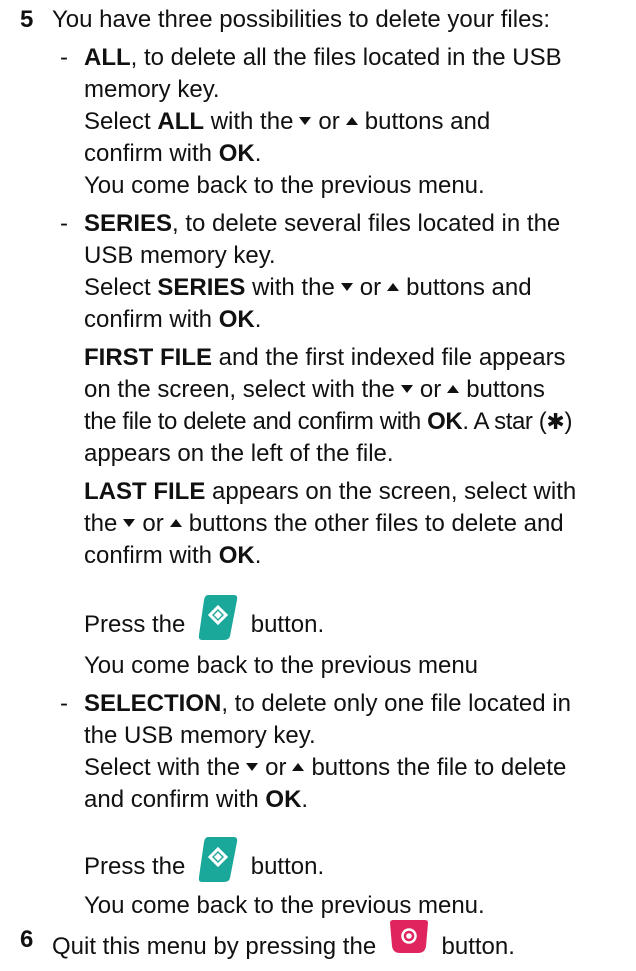  Describe the element at coordinates (27, 939) in the screenshot. I see `step-number-6: 6` at that location.